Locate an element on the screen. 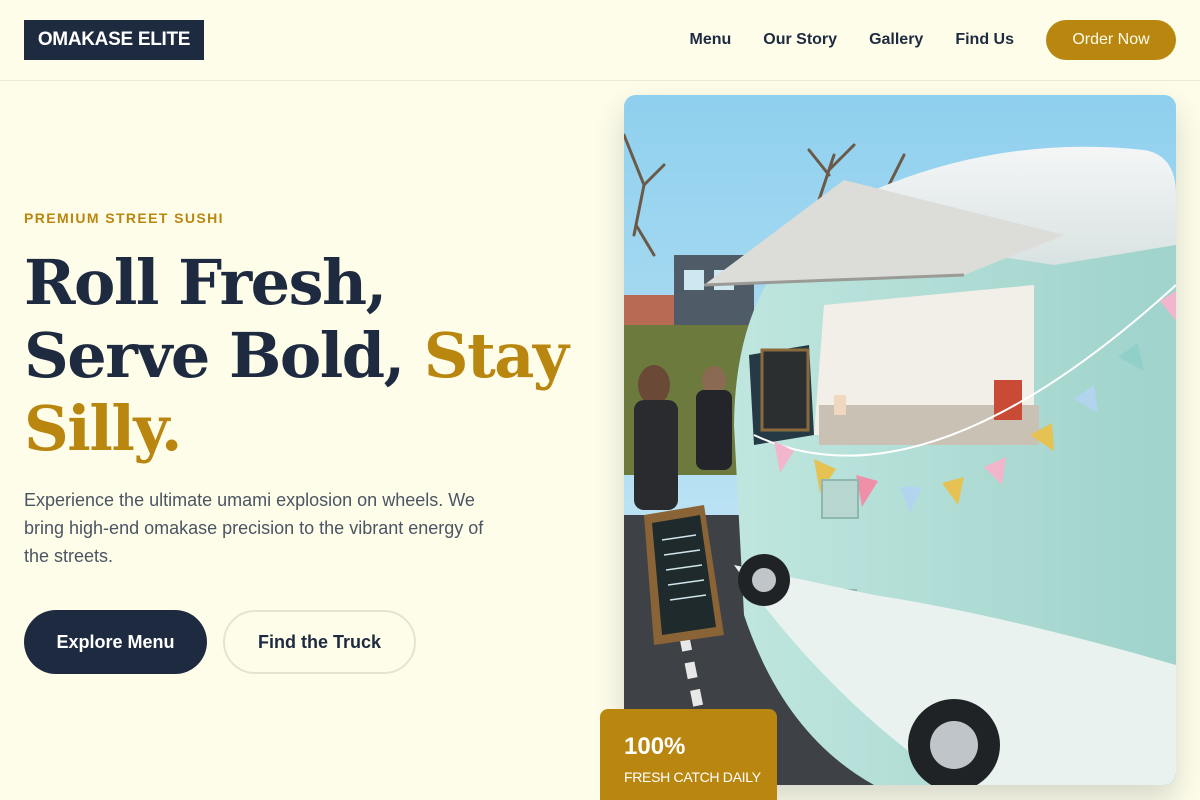  nav-link-our-story: Our Story is located at coordinates (800, 40).